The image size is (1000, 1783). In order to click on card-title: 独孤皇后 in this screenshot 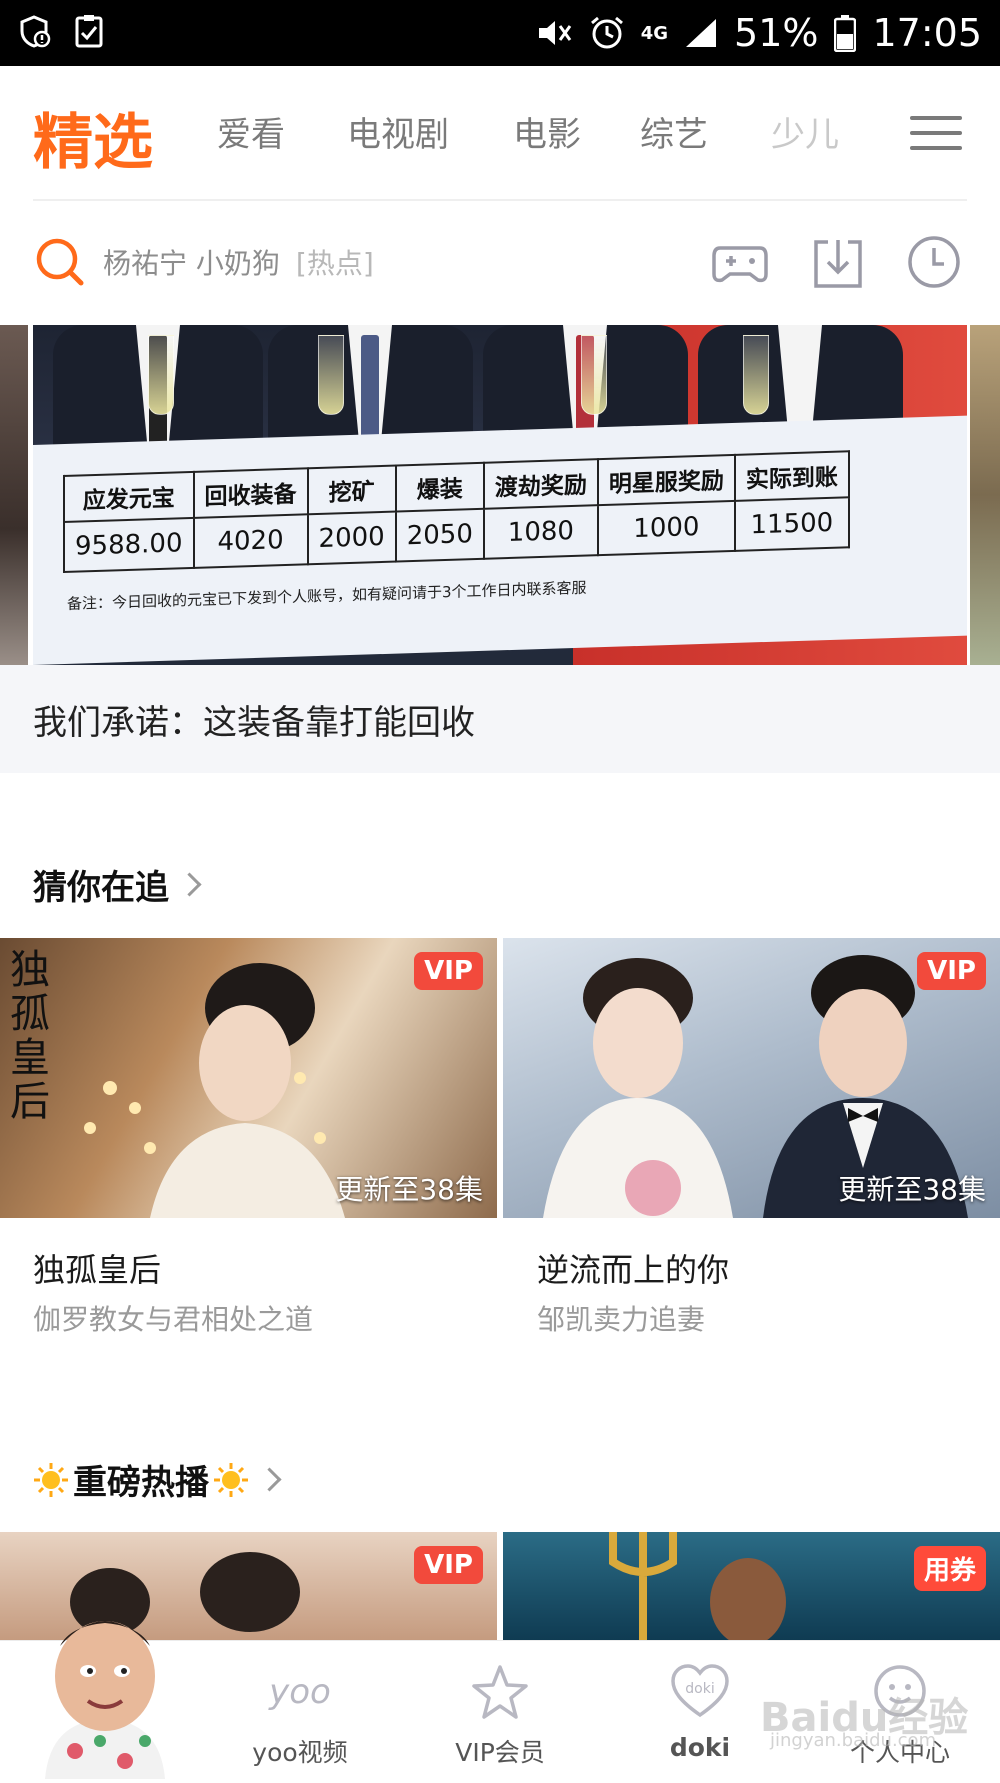, I will do `click(97, 1268)`.